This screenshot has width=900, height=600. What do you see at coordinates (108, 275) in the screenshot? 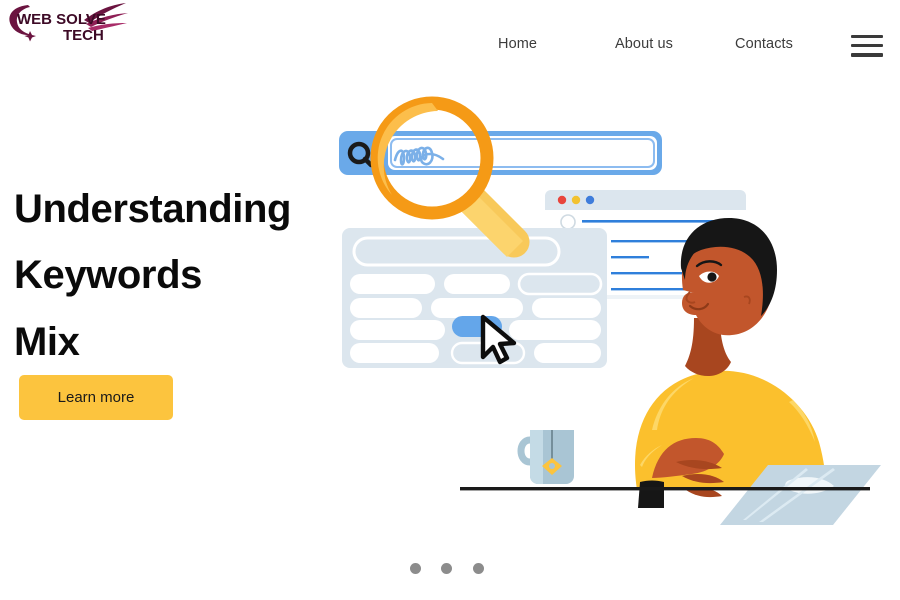
I see `page-title-line-2: Keywords` at bounding box center [108, 275].